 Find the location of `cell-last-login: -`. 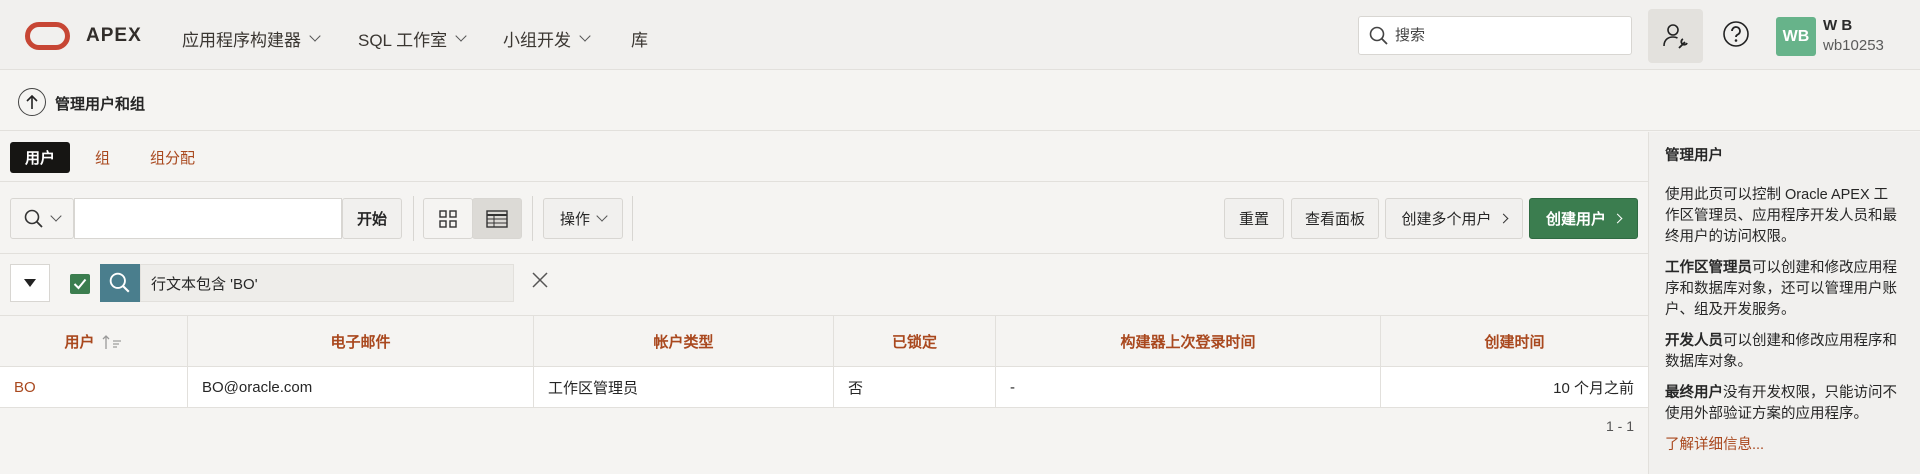

cell-last-login: - is located at coordinates (1188, 387).